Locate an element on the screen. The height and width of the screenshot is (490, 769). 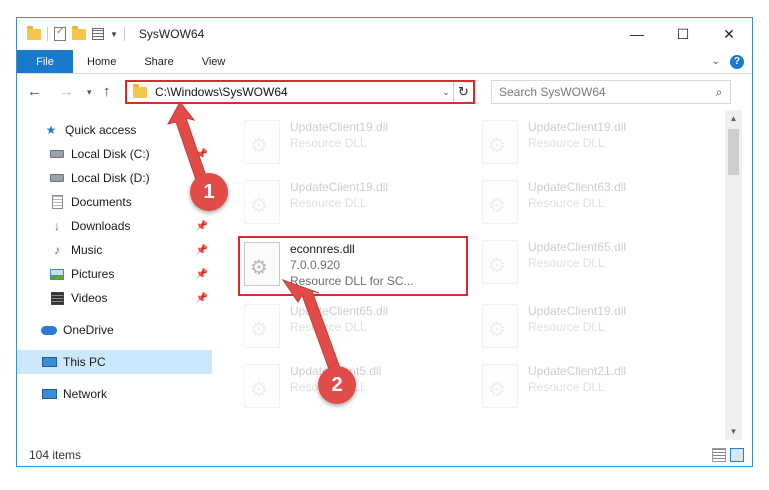
sidebar-item-label: Local Disk (C:) is located at coordinates (110, 154).